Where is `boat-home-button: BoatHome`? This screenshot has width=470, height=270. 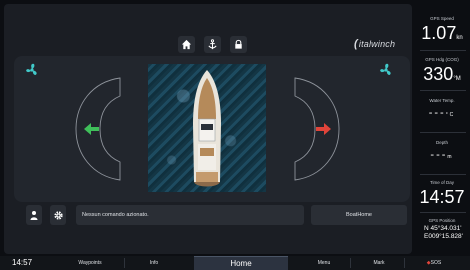
boat-home-button: BoatHome is located at coordinates (359, 215).